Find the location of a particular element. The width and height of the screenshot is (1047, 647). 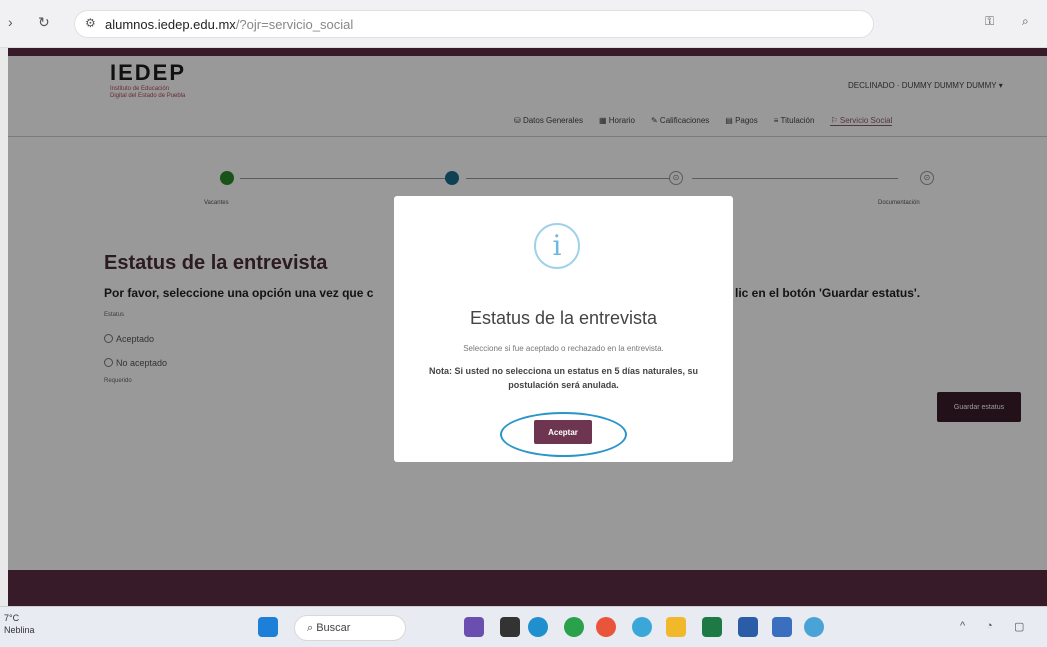

taskbar-search: ⌕ Buscar is located at coordinates (350, 628).